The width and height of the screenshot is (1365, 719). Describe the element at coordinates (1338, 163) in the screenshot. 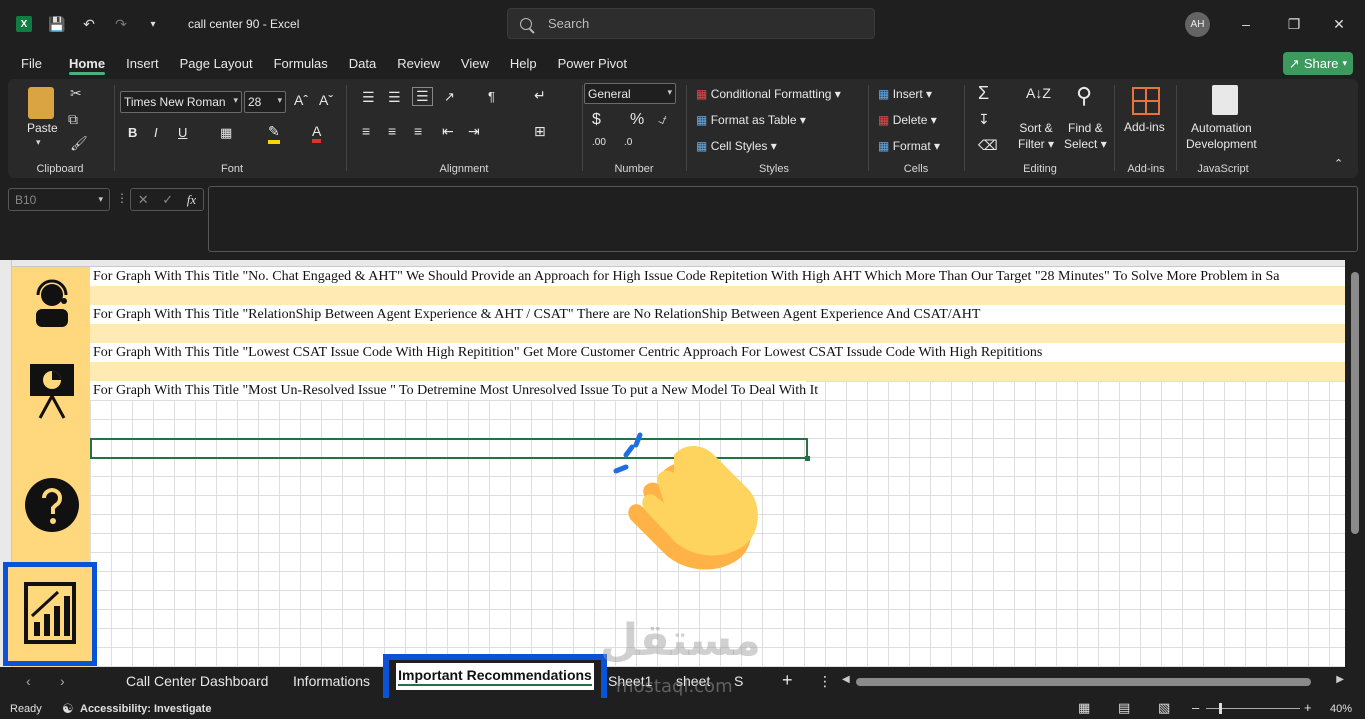

I see `collapse-ribbon-icon: ⌃` at that location.